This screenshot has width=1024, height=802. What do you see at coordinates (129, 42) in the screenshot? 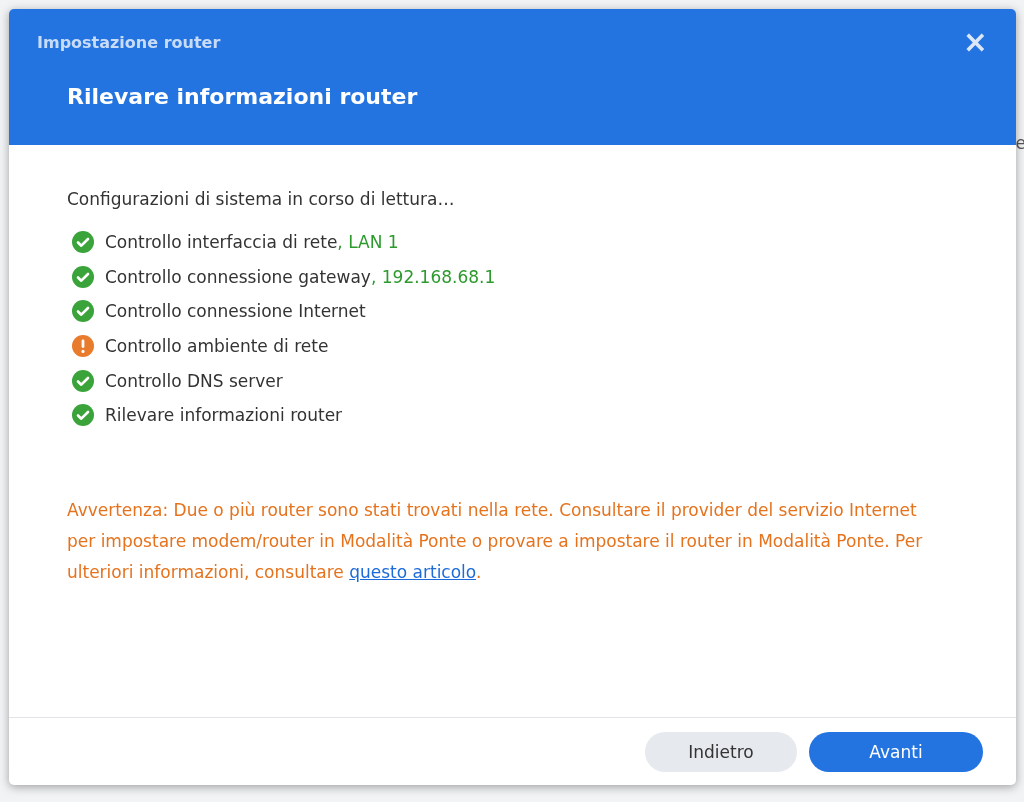
I see `window-title: Impostazione router` at bounding box center [129, 42].